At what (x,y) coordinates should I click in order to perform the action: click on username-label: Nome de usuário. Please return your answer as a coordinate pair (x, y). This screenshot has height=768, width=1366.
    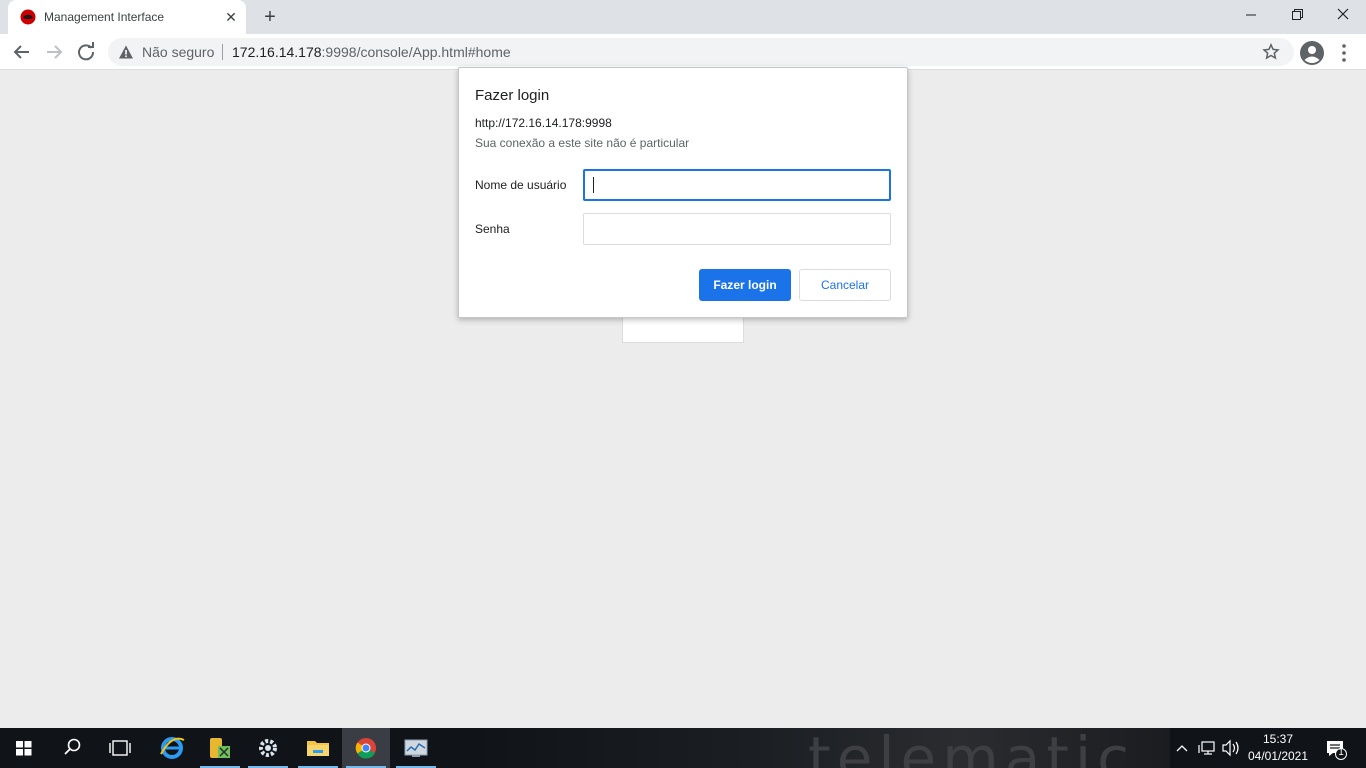
    Looking at the image, I should click on (521, 185).